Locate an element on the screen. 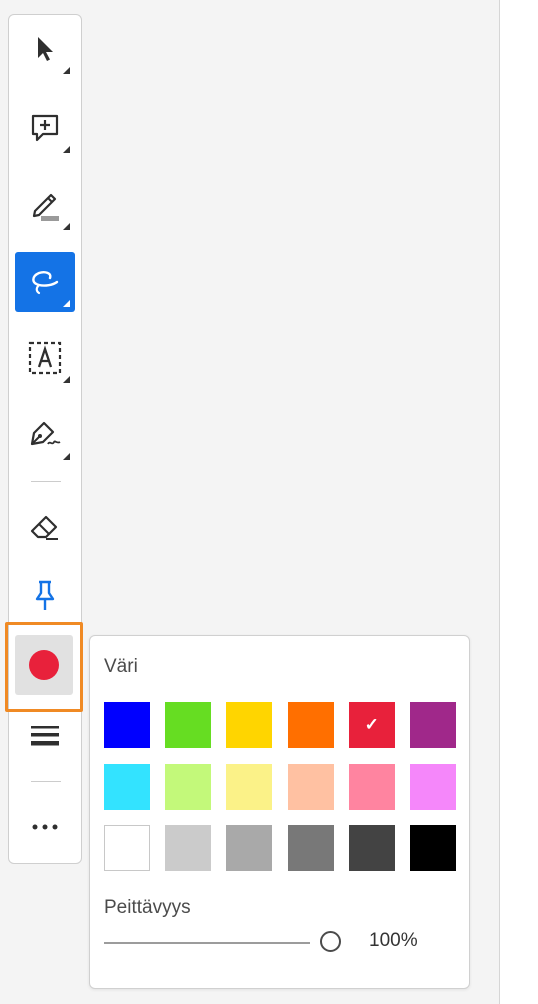 This screenshot has width=538, height=1004. checkmark-icon: ✓ is located at coordinates (371, 724).